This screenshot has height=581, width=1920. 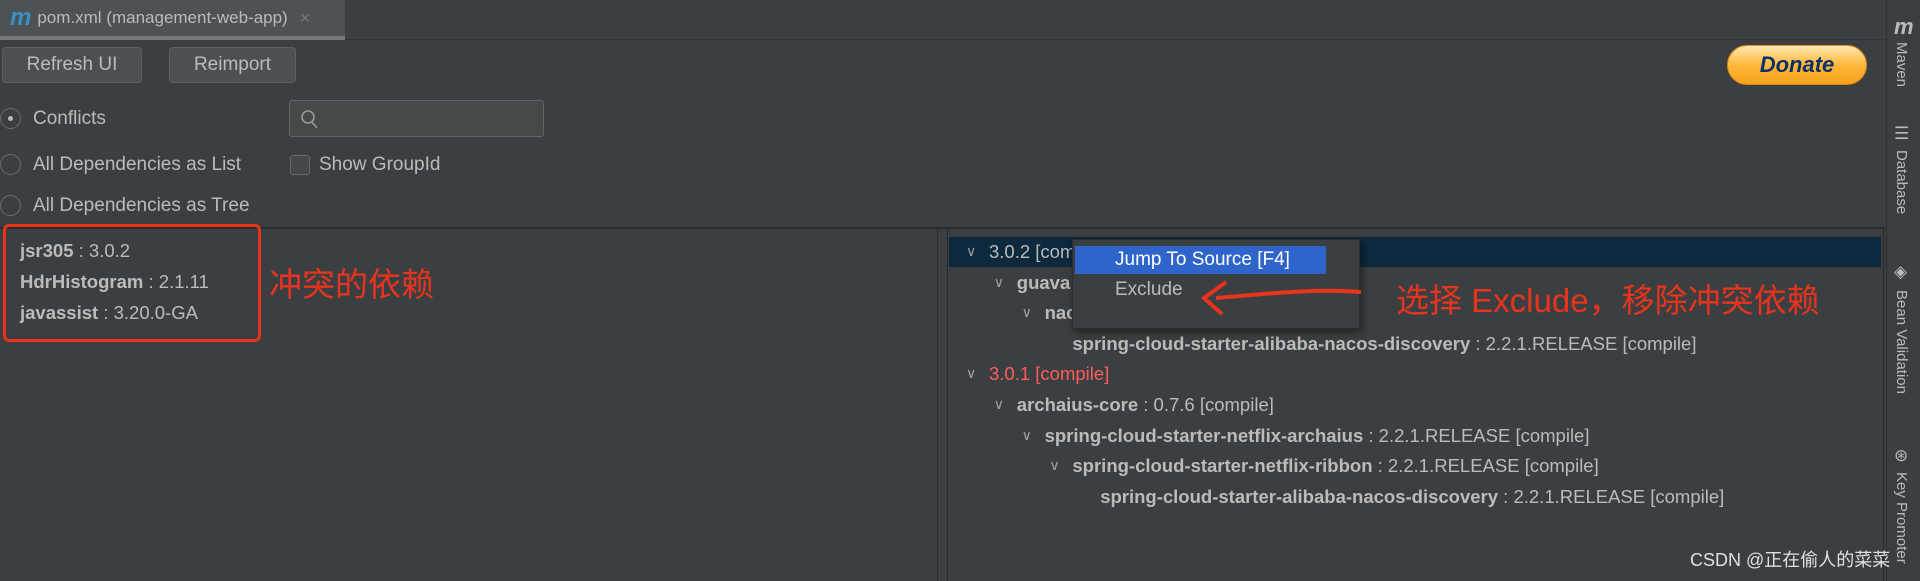 I want to click on maven-m-icon: m, so click(x=21, y=17).